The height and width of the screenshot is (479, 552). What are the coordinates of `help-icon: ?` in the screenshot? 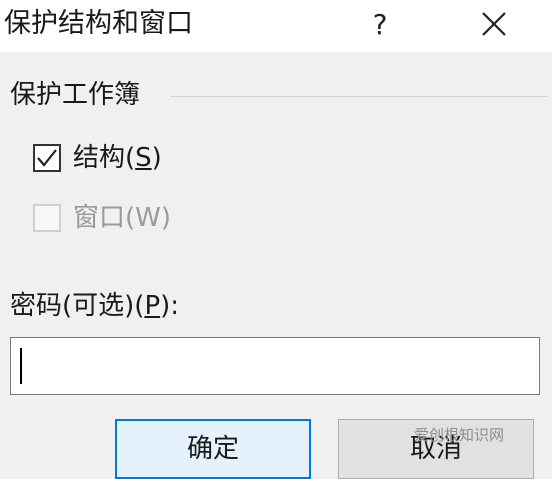 It's located at (380, 24).